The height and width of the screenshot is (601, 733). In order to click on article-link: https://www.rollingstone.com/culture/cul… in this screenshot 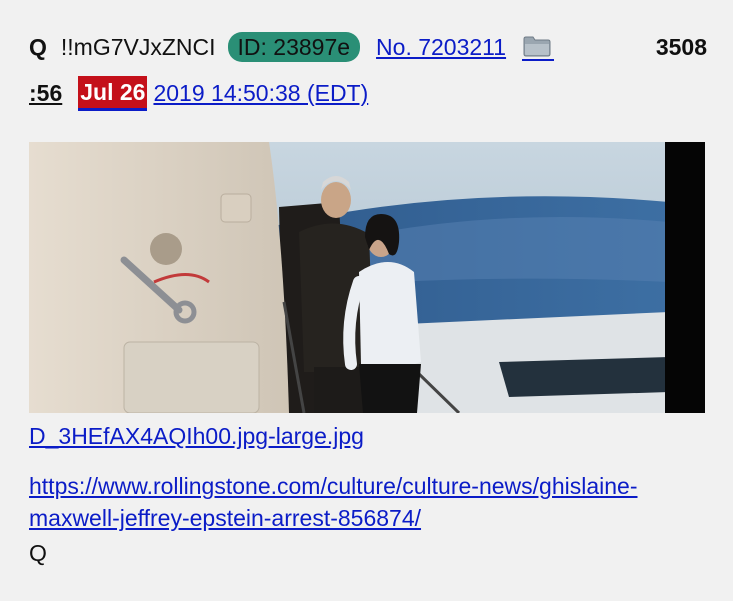, I will do `click(349, 502)`.